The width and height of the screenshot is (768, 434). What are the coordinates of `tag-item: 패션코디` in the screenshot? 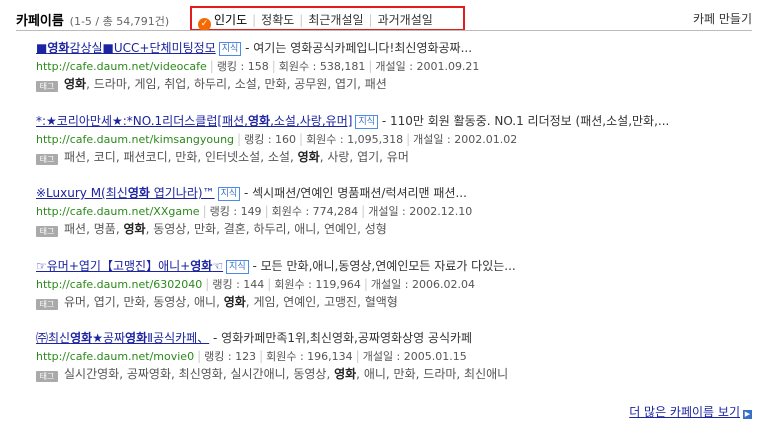 It's located at (145, 157).